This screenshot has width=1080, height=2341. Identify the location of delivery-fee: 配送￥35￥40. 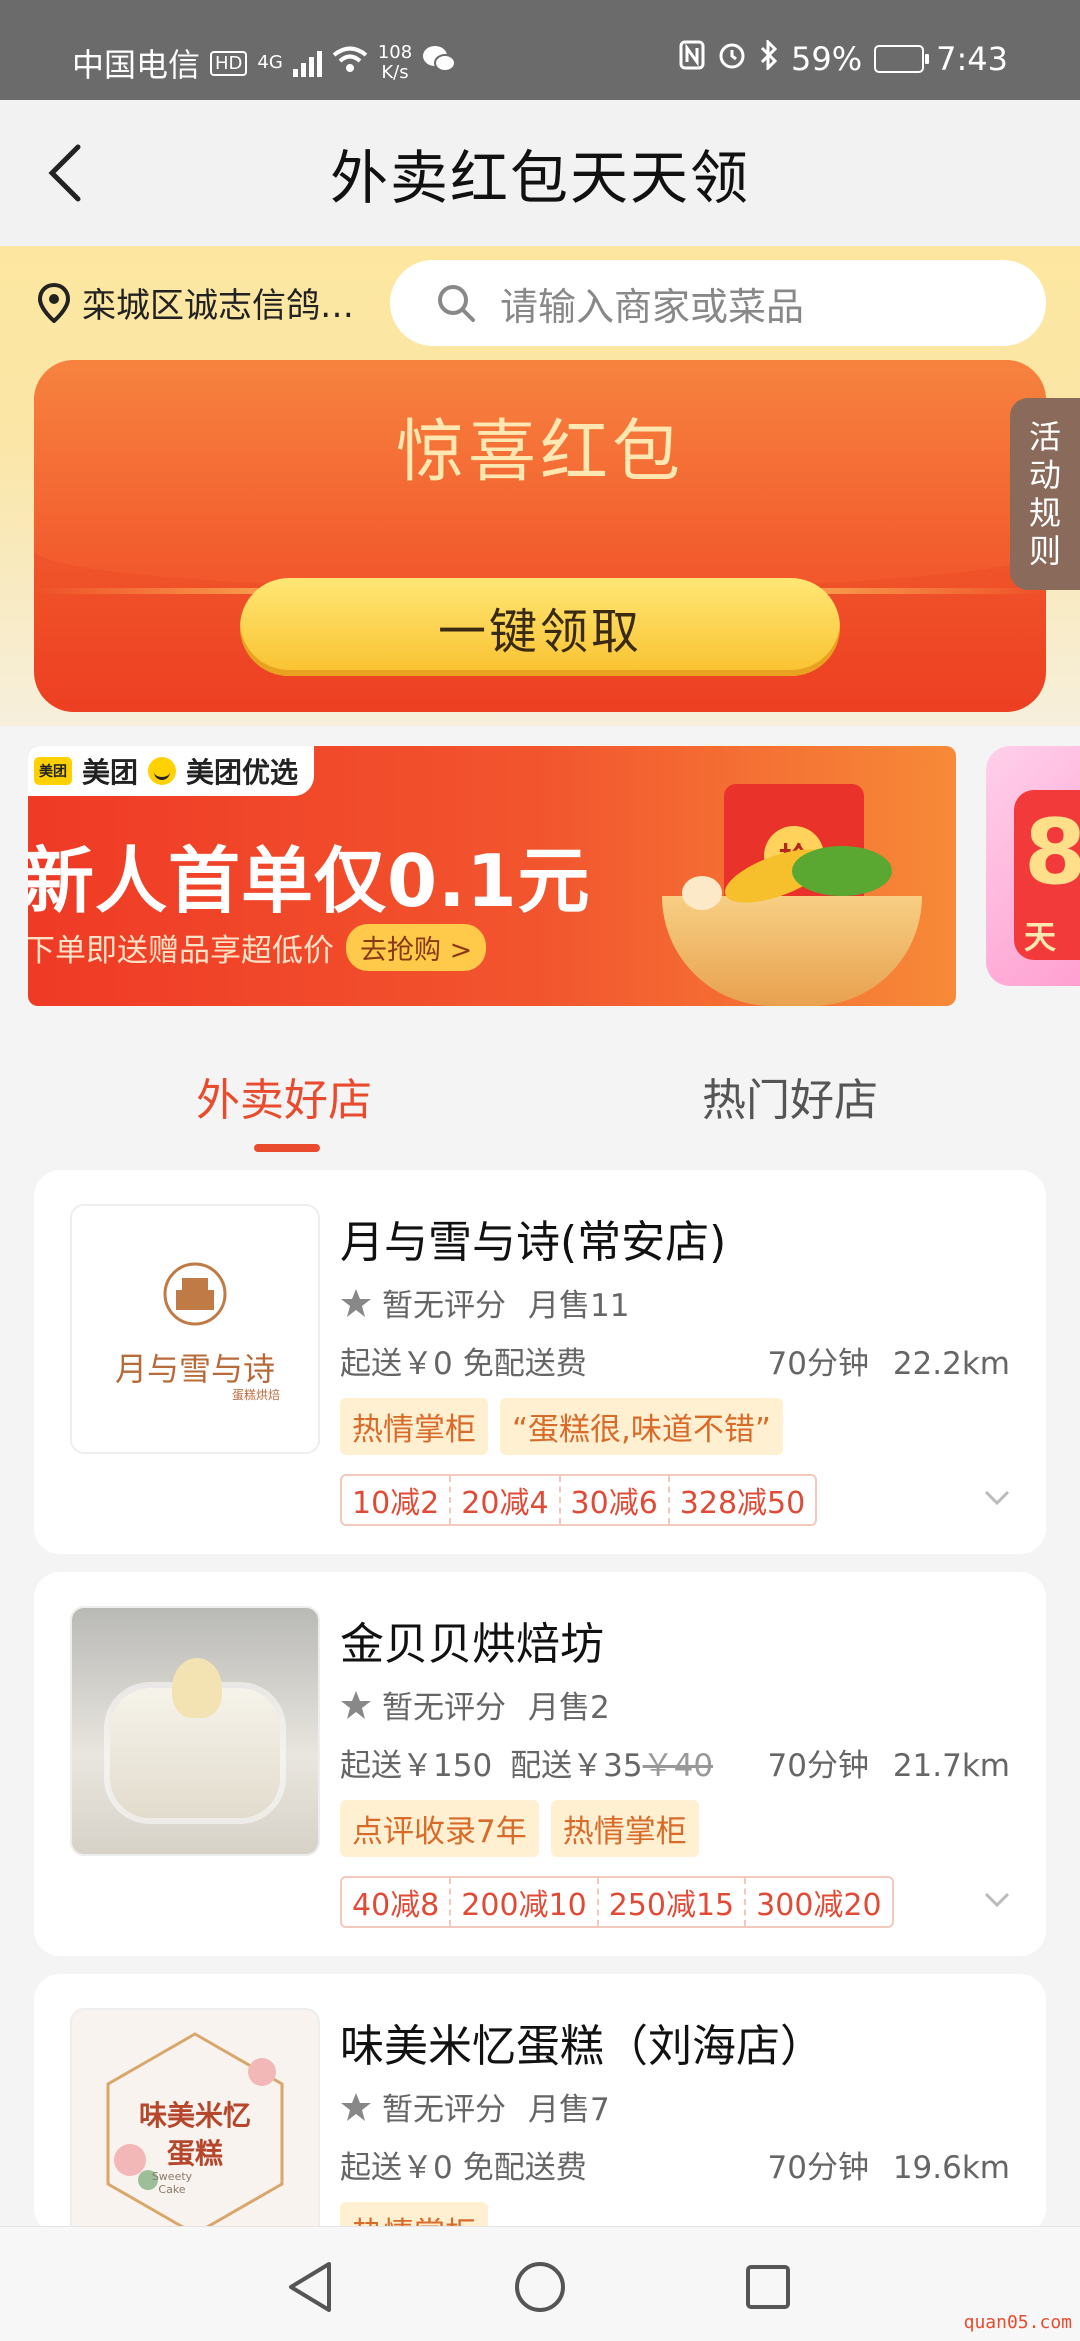
(611, 1762).